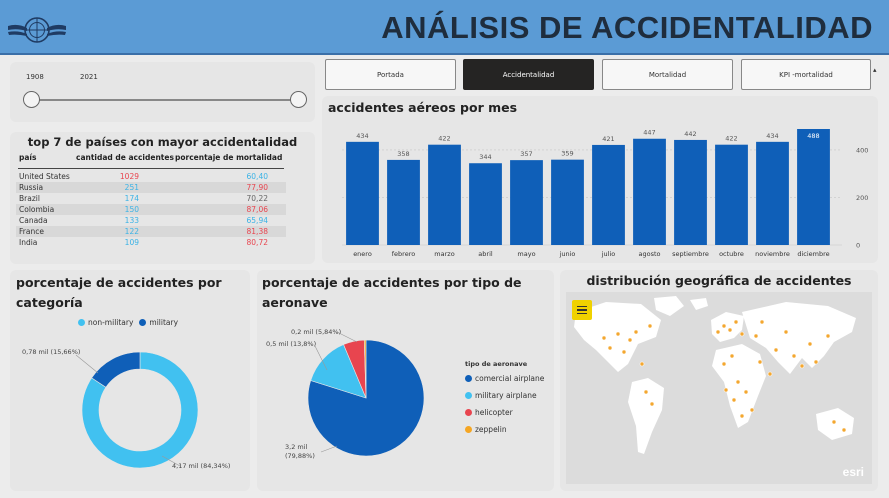 The height and width of the screenshot is (498, 889). I want to click on country-cell: France, so click(31, 231).